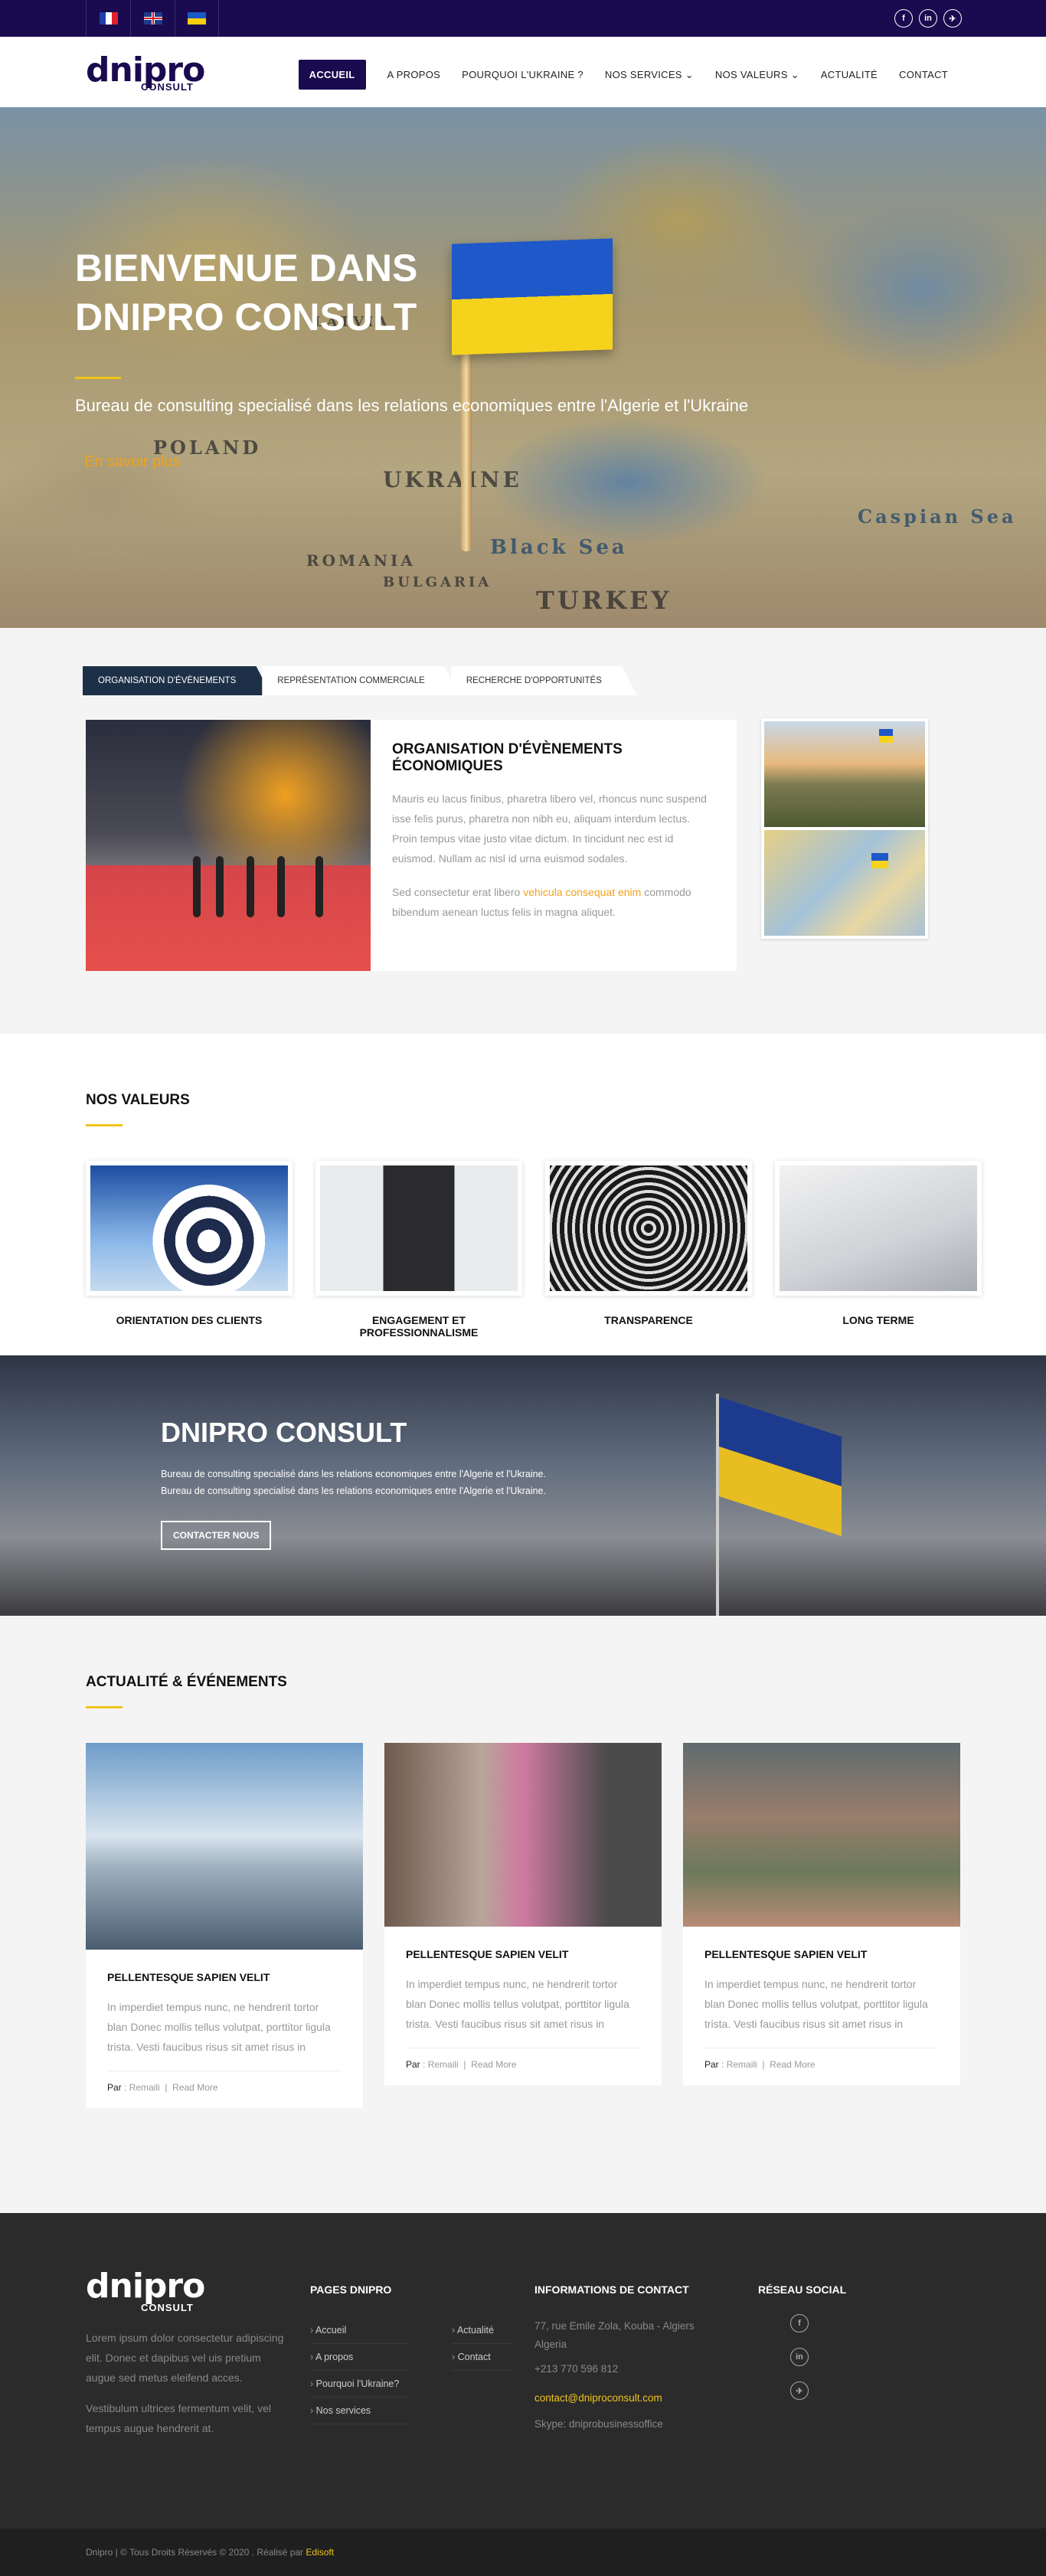  I want to click on footer-link: Actualité, so click(482, 2330).